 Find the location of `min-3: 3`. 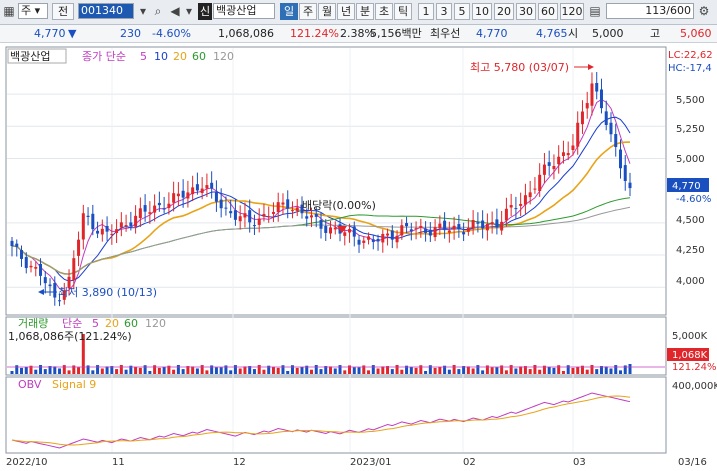

min-3: 3 is located at coordinates (444, 11).